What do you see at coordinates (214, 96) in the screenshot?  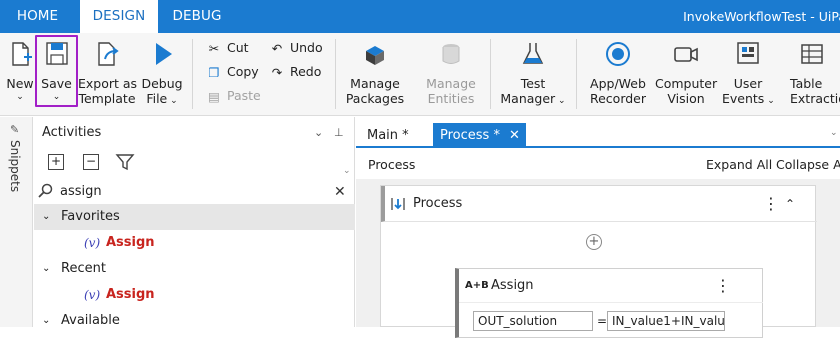 I see `paste-icon: ▤` at bounding box center [214, 96].